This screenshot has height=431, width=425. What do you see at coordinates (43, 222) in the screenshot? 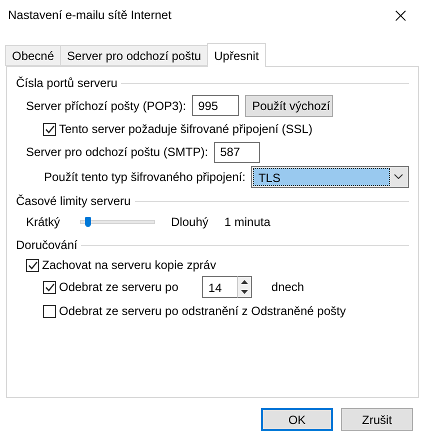
I see `slider-label: Krátký` at bounding box center [43, 222].